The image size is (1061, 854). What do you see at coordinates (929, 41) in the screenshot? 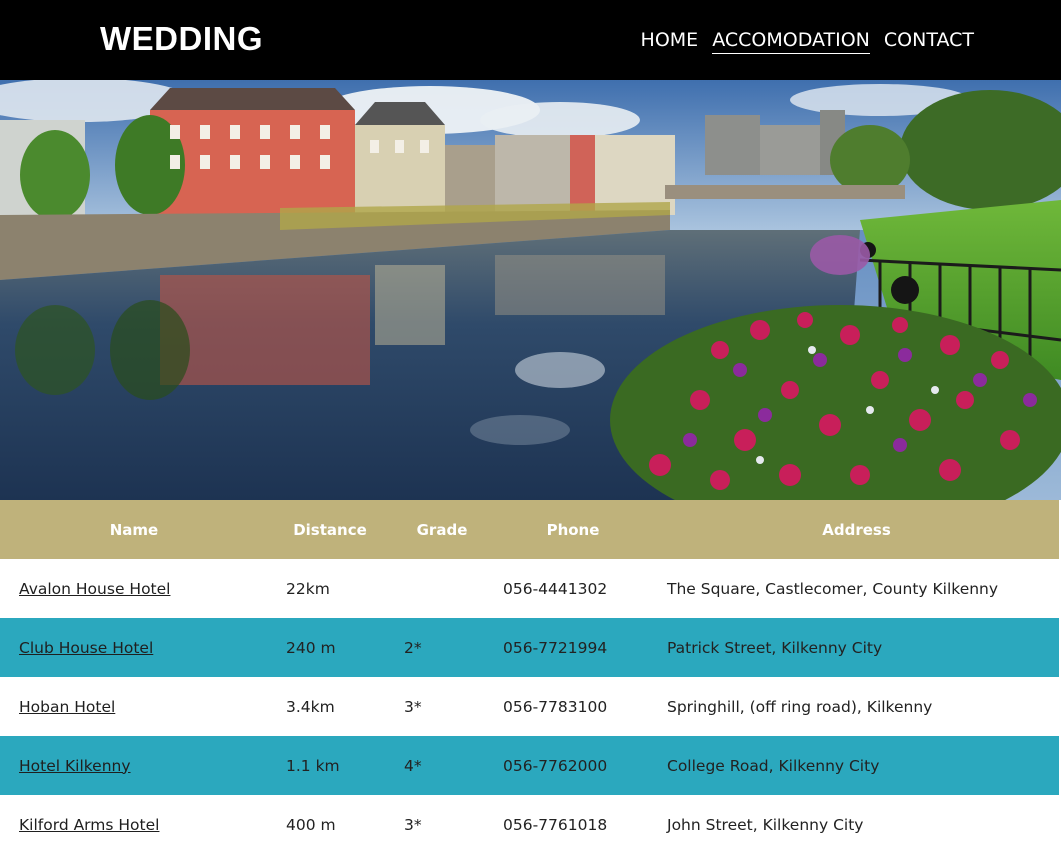
I see `nav-contact: CONTACT` at bounding box center [929, 41].